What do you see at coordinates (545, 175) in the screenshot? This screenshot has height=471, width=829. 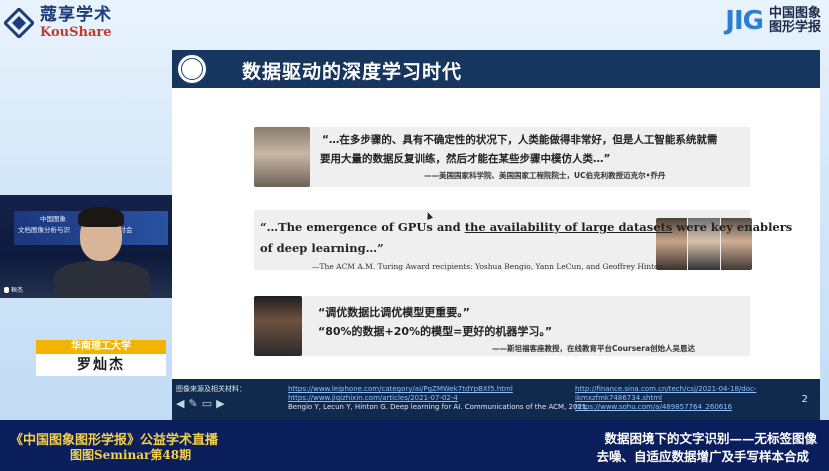 I see `quote1-attribution: ——美国国家科学院、美国国家工程院院士，UC伯克利教授迈克尔•乔丹` at bounding box center [545, 175].